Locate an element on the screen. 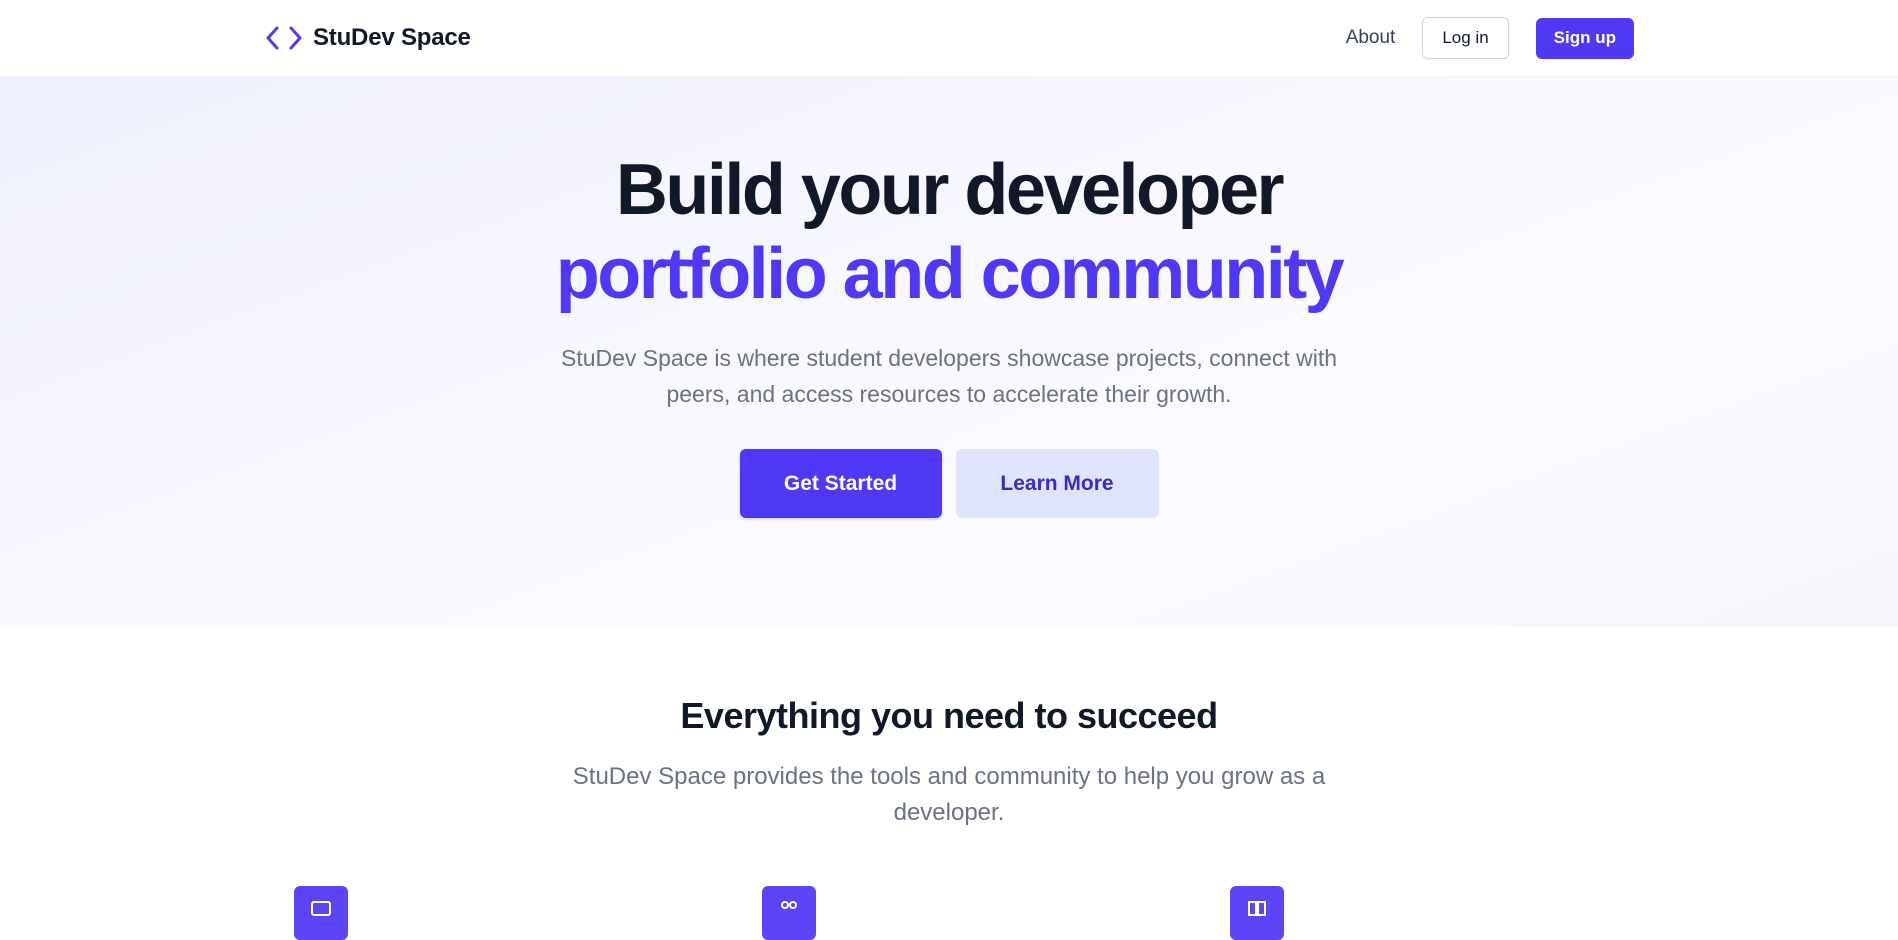  brand-logo-link: StuDev Space is located at coordinates (368, 38).